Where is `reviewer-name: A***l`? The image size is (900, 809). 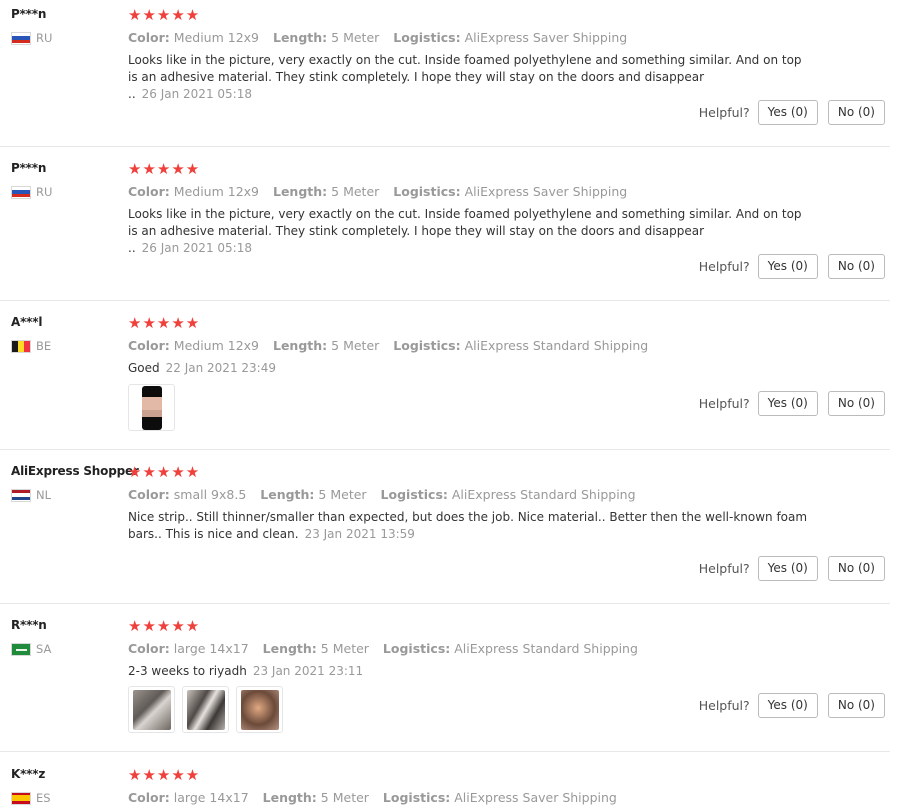
reviewer-name: A***l is located at coordinates (27, 322).